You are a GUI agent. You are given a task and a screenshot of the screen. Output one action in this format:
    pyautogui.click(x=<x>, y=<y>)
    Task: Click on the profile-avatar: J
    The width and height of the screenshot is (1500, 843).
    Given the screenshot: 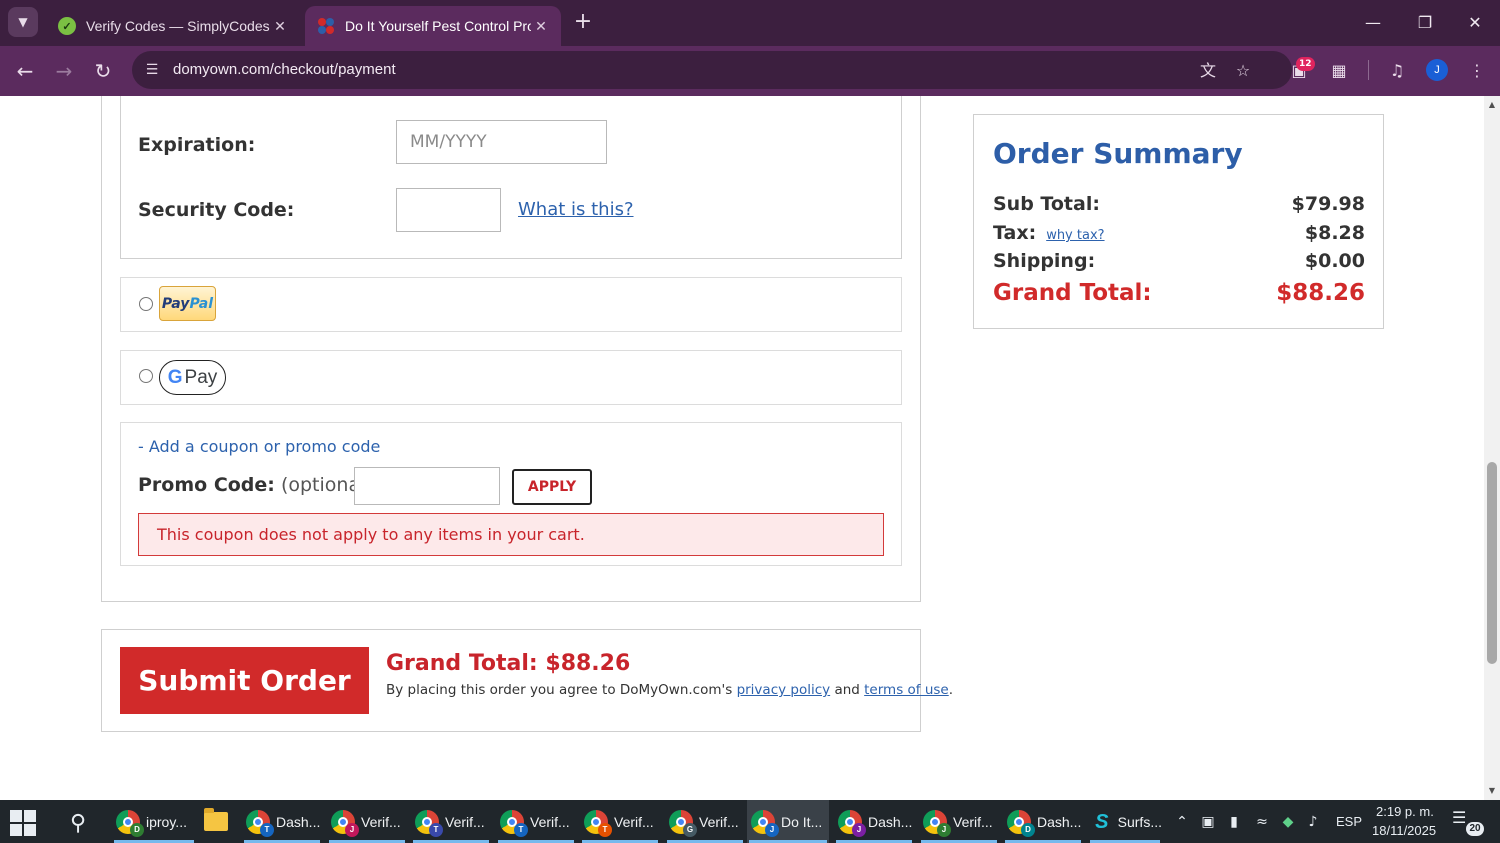 What is the action you would take?
    pyautogui.click(x=1437, y=70)
    